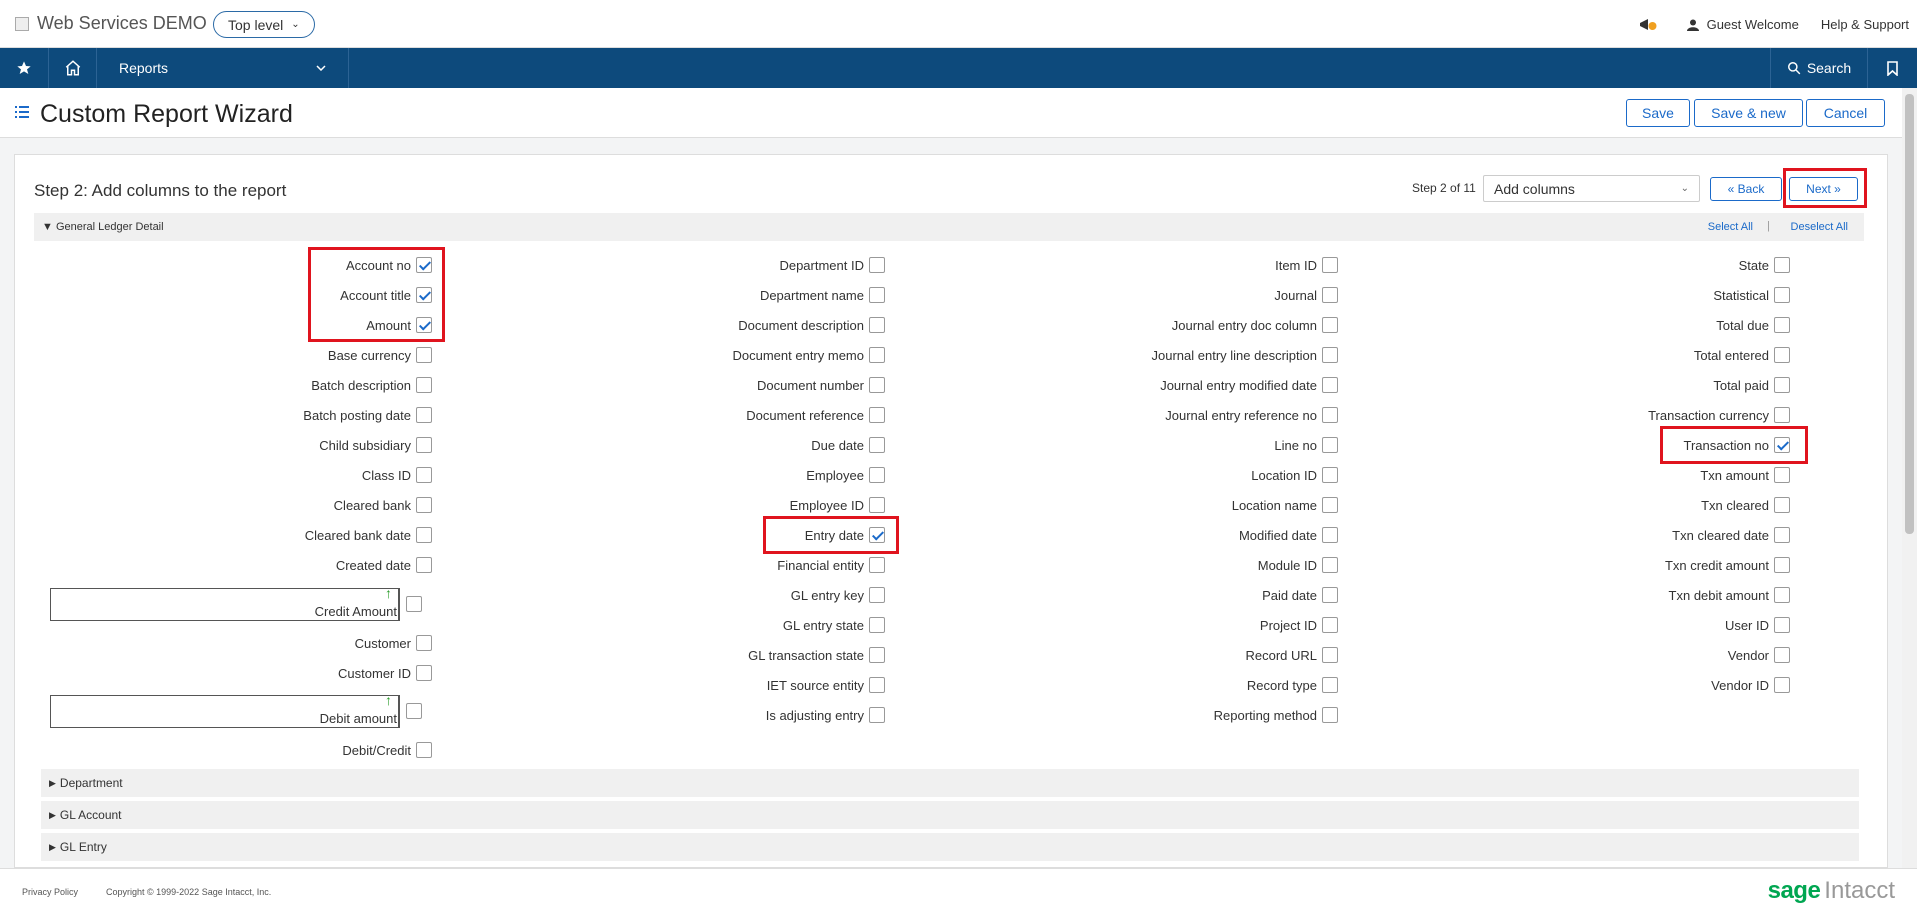  Describe the element at coordinates (1620, 625) in the screenshot. I see `column-field-row: User ID` at that location.